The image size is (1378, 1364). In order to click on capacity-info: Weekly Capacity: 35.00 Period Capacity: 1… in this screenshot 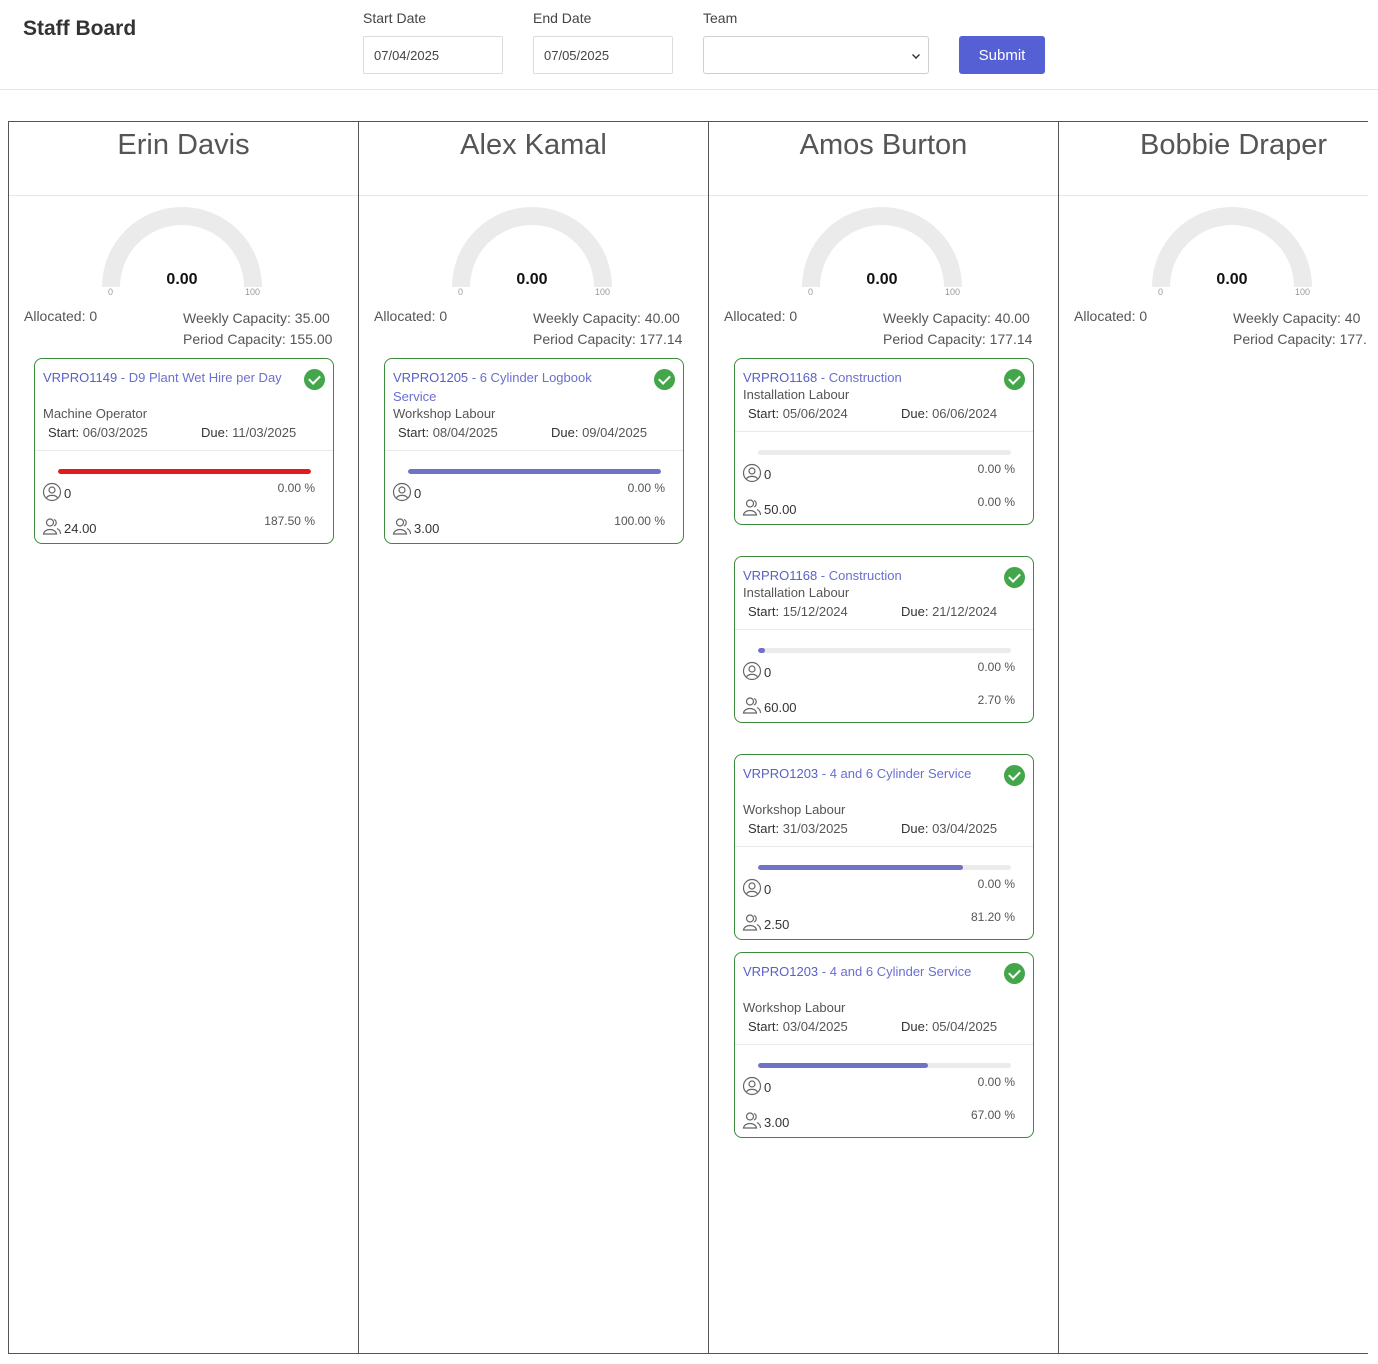, I will do `click(257, 329)`.